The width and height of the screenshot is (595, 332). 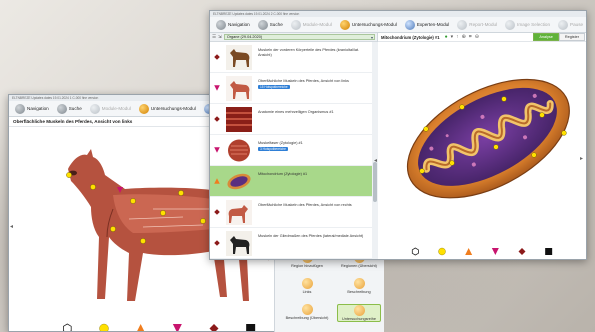 What do you see at coordinates (307, 266) in the screenshot?
I see `side-panel-button-label: Region hinzufügen` at bounding box center [307, 266].